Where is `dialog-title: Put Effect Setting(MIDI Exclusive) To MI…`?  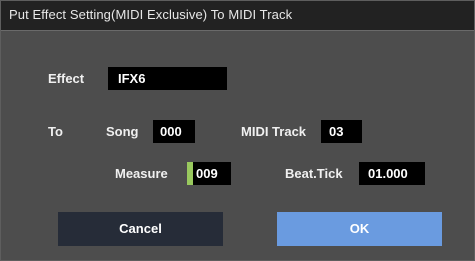
dialog-title: Put Effect Setting(MIDI Exclusive) To MI… is located at coordinates (151, 14).